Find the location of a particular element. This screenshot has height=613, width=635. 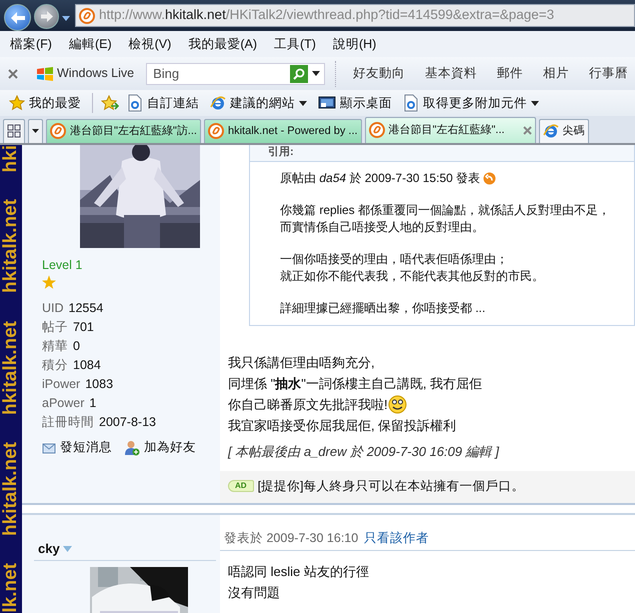

stat-label: 帖子 is located at coordinates (55, 327).